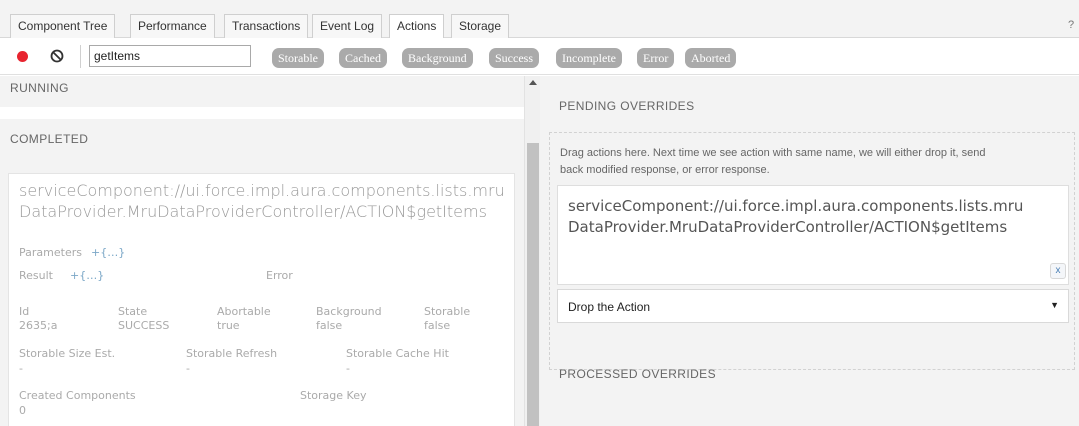 The width and height of the screenshot is (1079, 426). What do you see at coordinates (333, 395) in the screenshot?
I see `storage-key-label: Storage Key` at bounding box center [333, 395].